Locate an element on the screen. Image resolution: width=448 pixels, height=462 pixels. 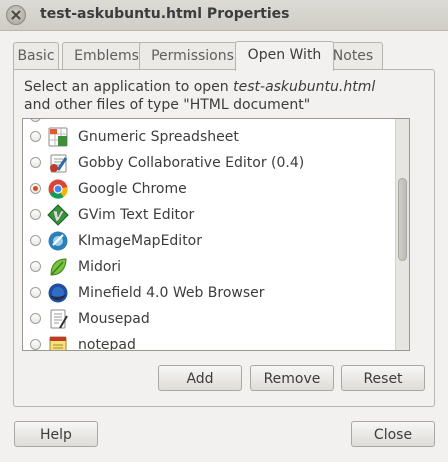
list-item: Minefield 4.0 Web Browser is located at coordinates (209, 293).